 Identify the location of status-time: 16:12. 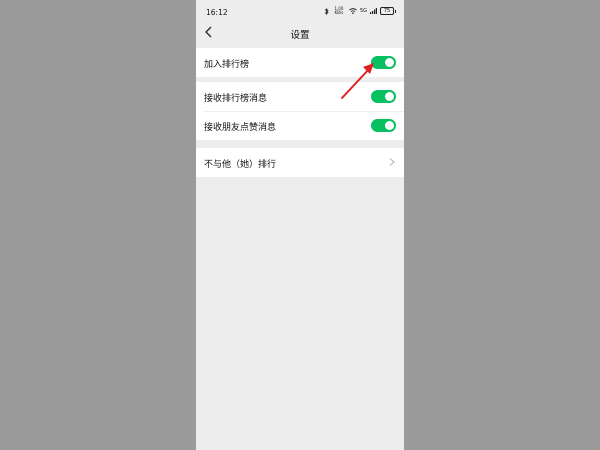
(217, 12).